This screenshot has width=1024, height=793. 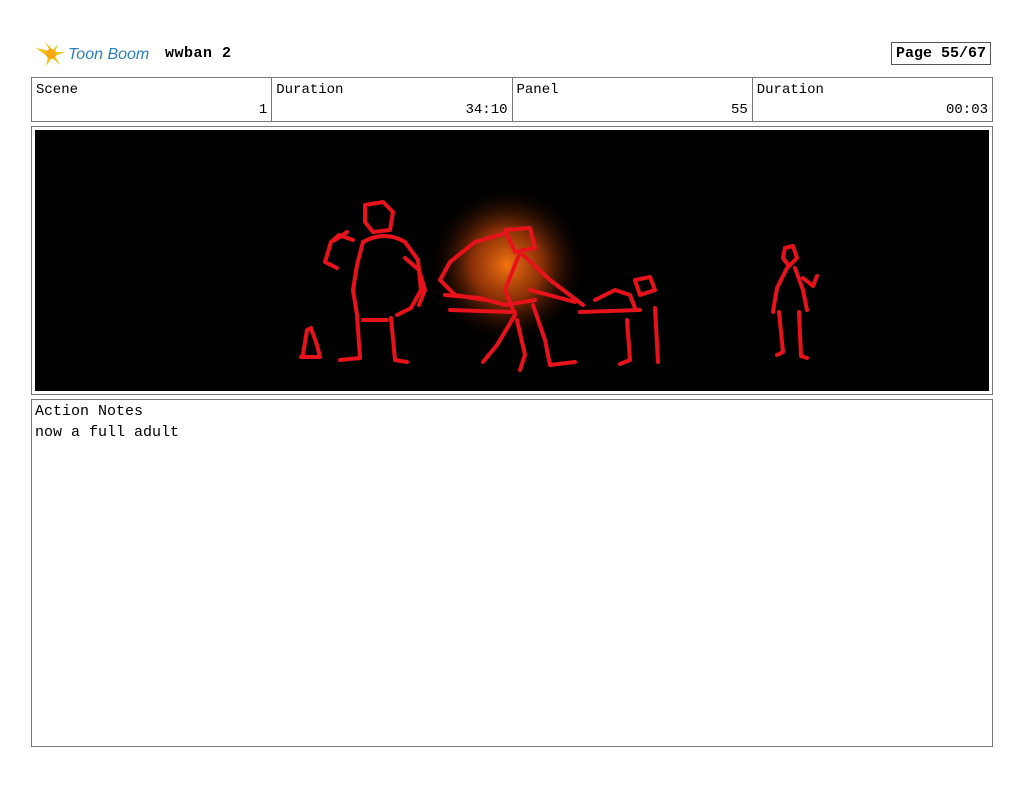 What do you see at coordinates (198, 53) in the screenshot?
I see `project-title: wwban 2` at bounding box center [198, 53].